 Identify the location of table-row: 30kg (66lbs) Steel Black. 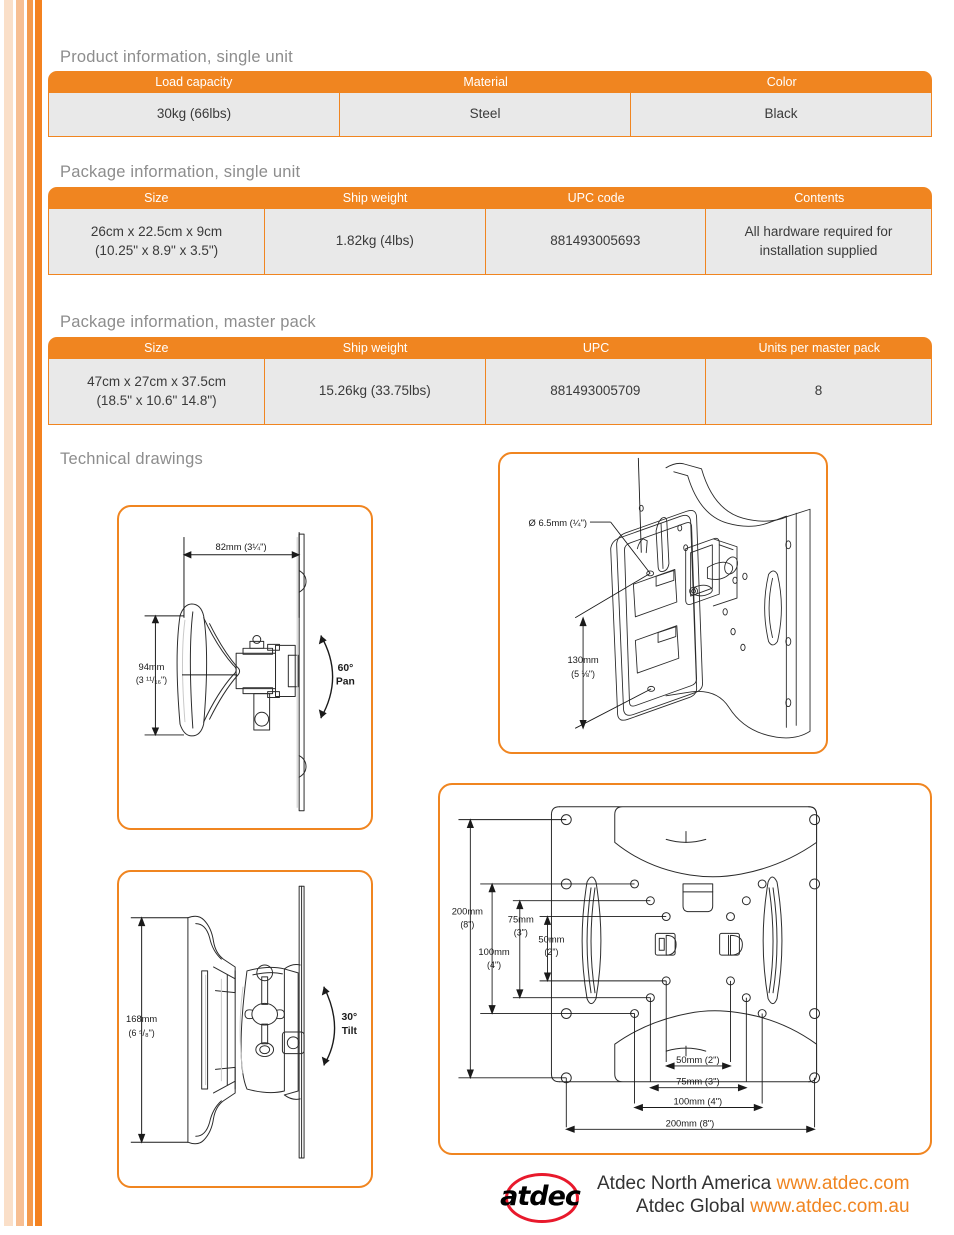
(490, 115).